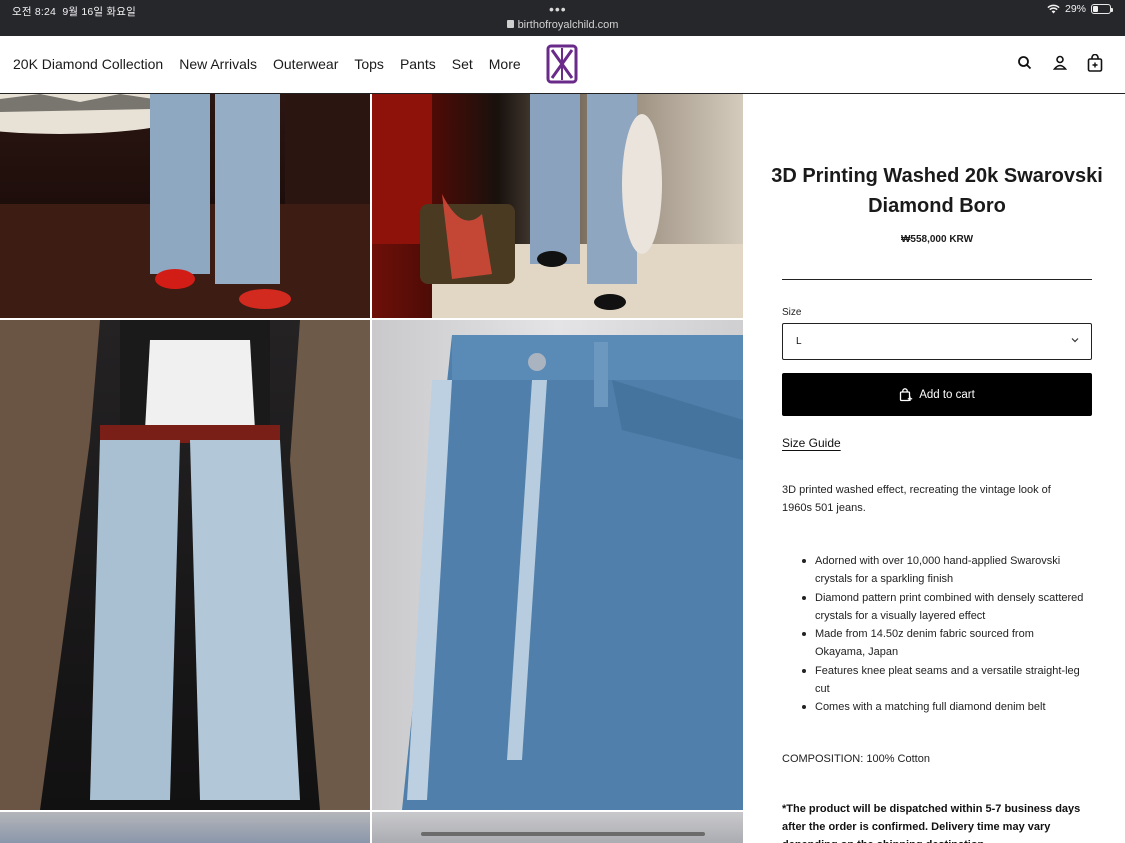 This screenshot has width=1125, height=843. Describe the element at coordinates (1025, 63) in the screenshot. I see `search-icon` at that location.